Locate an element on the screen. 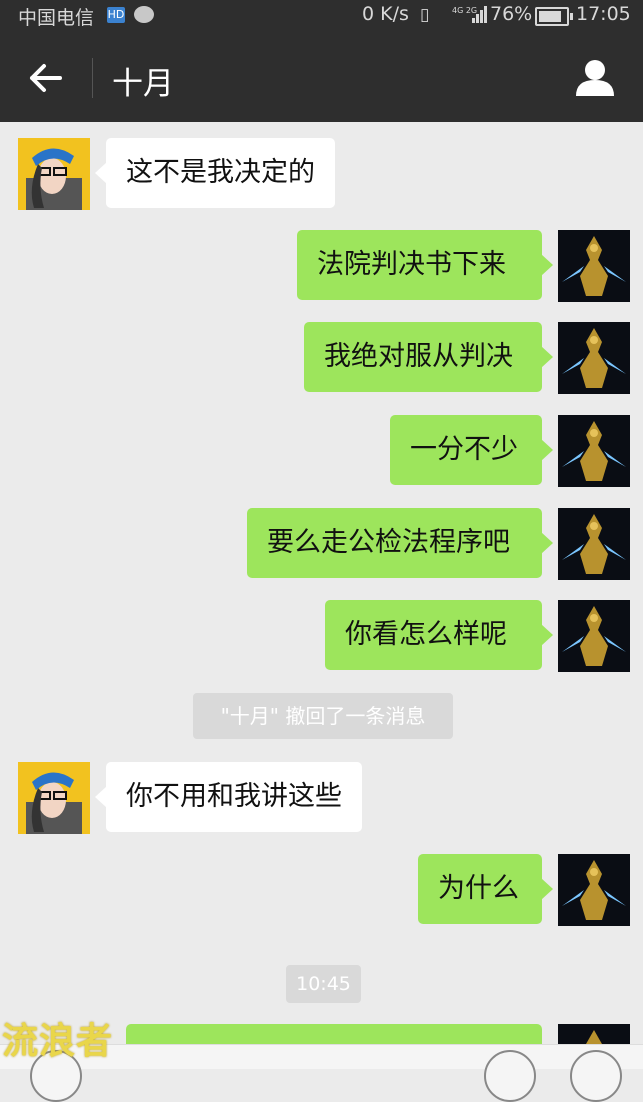 The height and width of the screenshot is (1102, 643). back-arrow-icon is located at coordinates (46, 78).